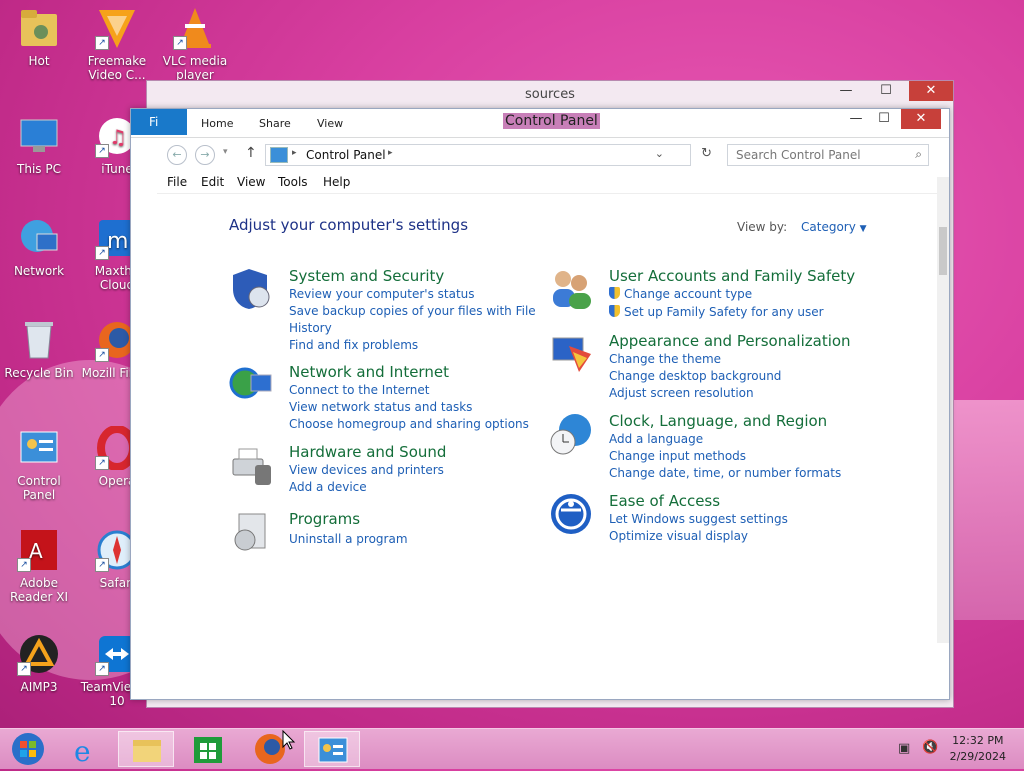 The height and width of the screenshot is (771, 1024). Describe the element at coordinates (706, 153) in the screenshot. I see `refresh-icon: ↻` at that location.